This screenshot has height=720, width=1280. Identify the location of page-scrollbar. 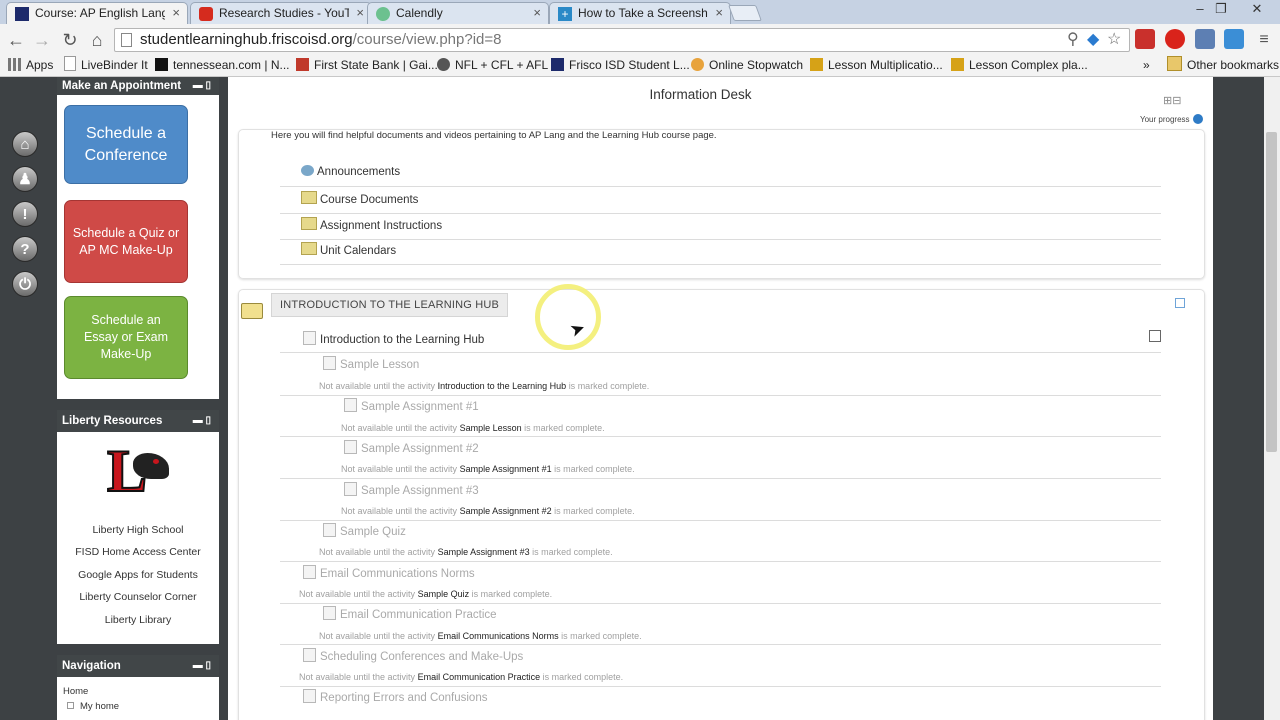
(1272, 398).